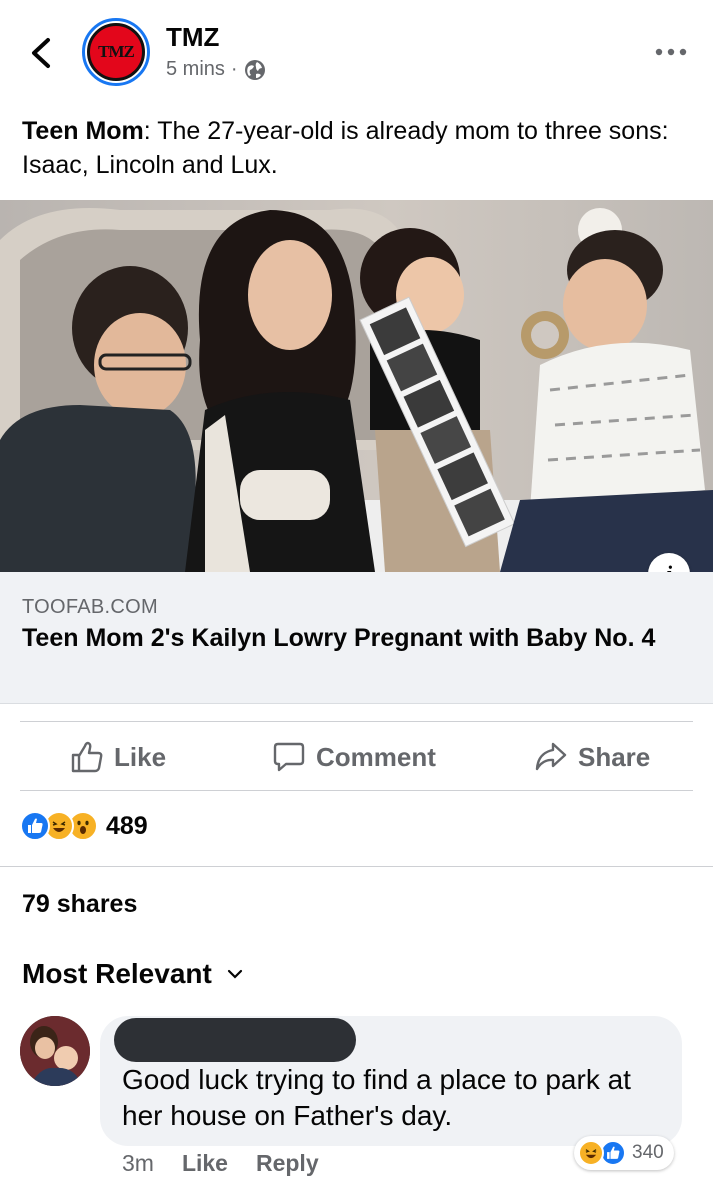  Describe the element at coordinates (591, 1153) in the screenshot. I see `haha-reaction-icon` at that location.